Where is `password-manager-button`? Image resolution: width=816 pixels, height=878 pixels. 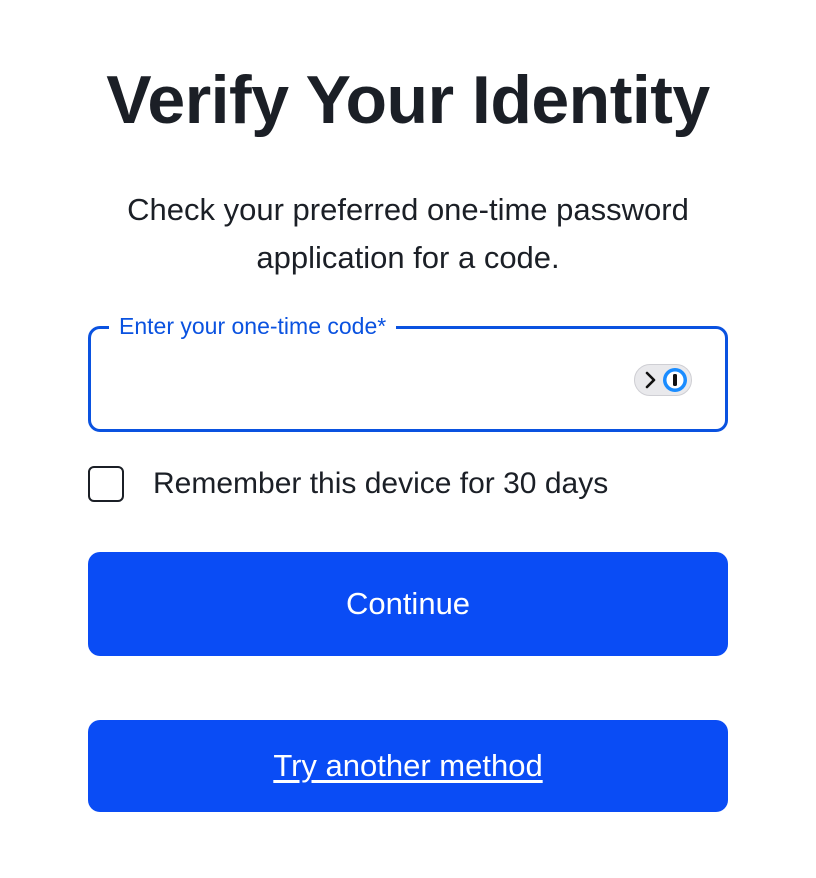
password-manager-button is located at coordinates (663, 380).